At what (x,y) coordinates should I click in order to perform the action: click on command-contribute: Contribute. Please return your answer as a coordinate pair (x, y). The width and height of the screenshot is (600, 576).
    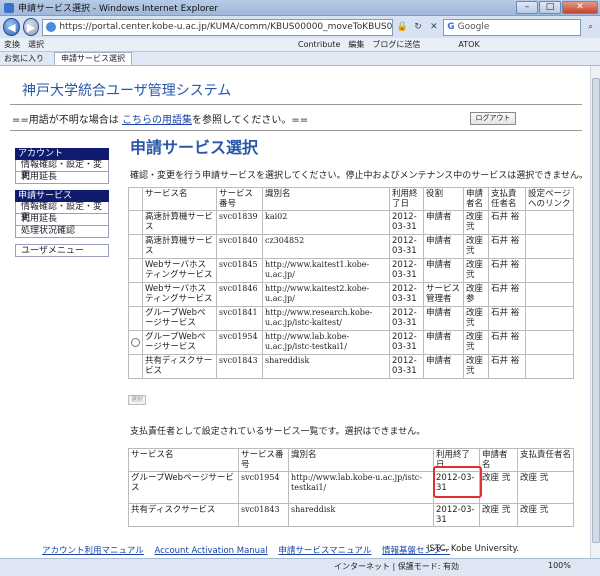
    Looking at the image, I should click on (319, 44).